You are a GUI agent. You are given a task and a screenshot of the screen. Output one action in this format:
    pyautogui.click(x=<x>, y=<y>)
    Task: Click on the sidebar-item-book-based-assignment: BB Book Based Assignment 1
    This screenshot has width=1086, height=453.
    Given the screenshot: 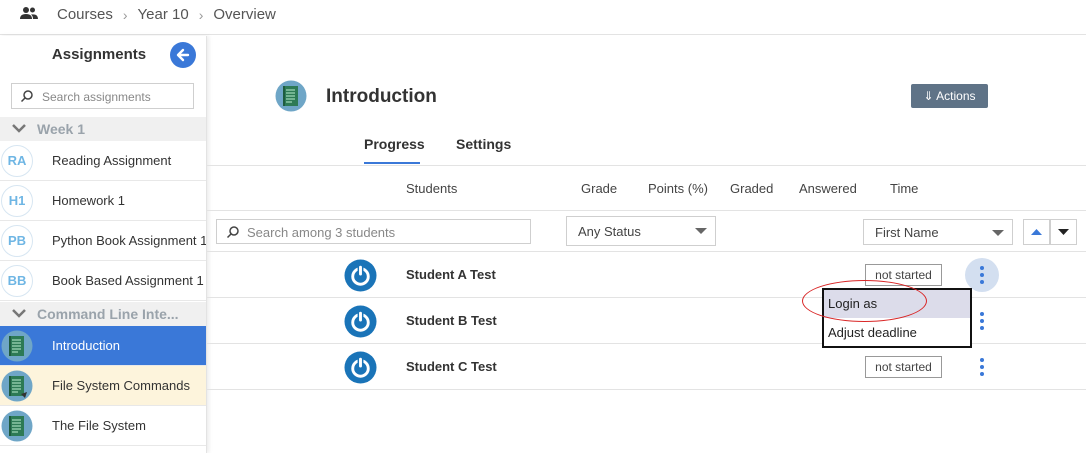 What is the action you would take?
    pyautogui.click(x=103, y=281)
    